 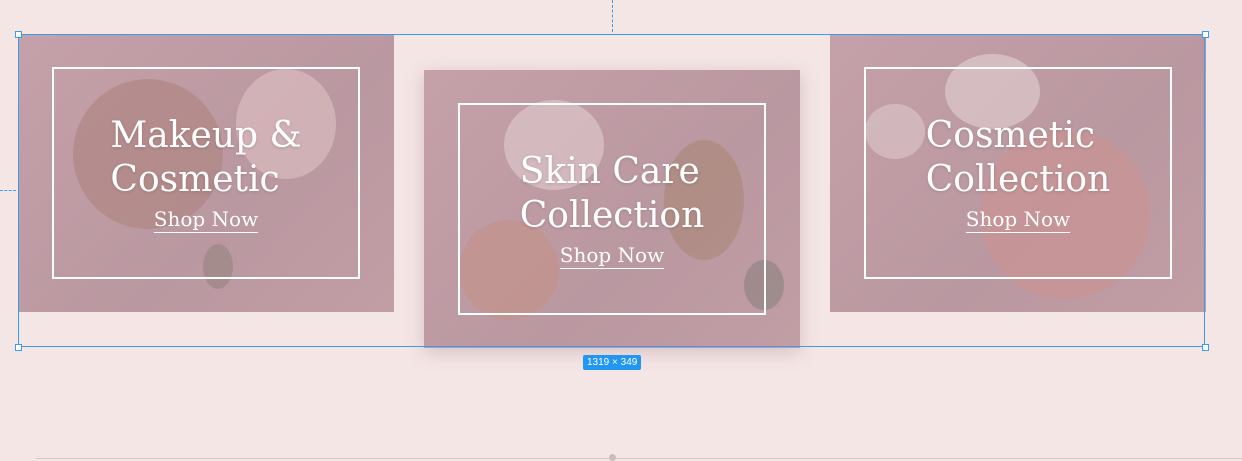 What do you see at coordinates (612, 362) in the screenshot?
I see `dimension-badge: 1319 × 349` at bounding box center [612, 362].